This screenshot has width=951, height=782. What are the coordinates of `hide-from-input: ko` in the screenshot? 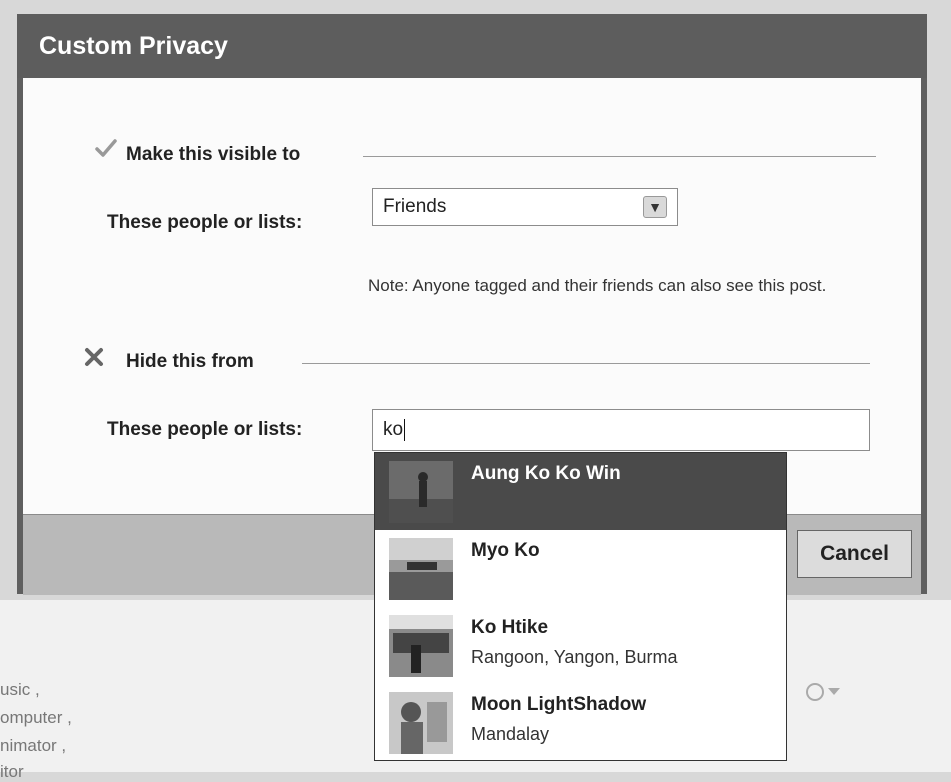 It's located at (621, 430).